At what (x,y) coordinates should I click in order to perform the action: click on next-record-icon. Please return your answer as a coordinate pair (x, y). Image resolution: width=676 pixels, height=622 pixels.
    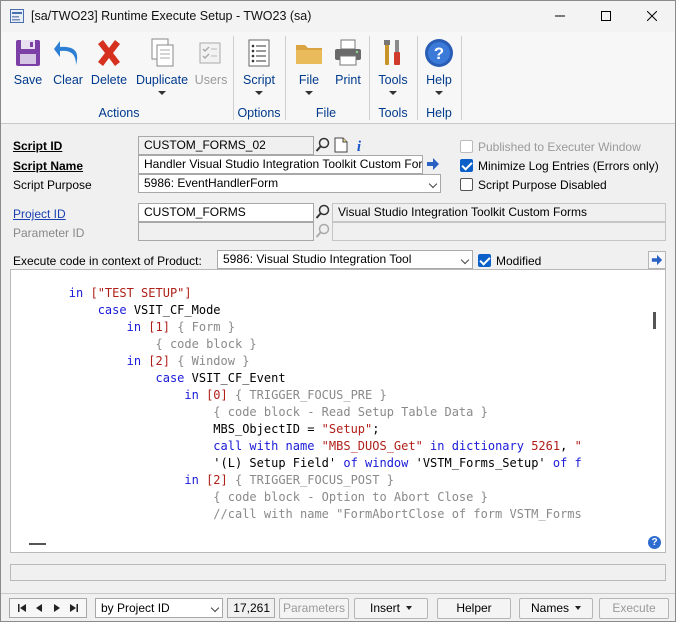
    Looking at the image, I should click on (57, 608).